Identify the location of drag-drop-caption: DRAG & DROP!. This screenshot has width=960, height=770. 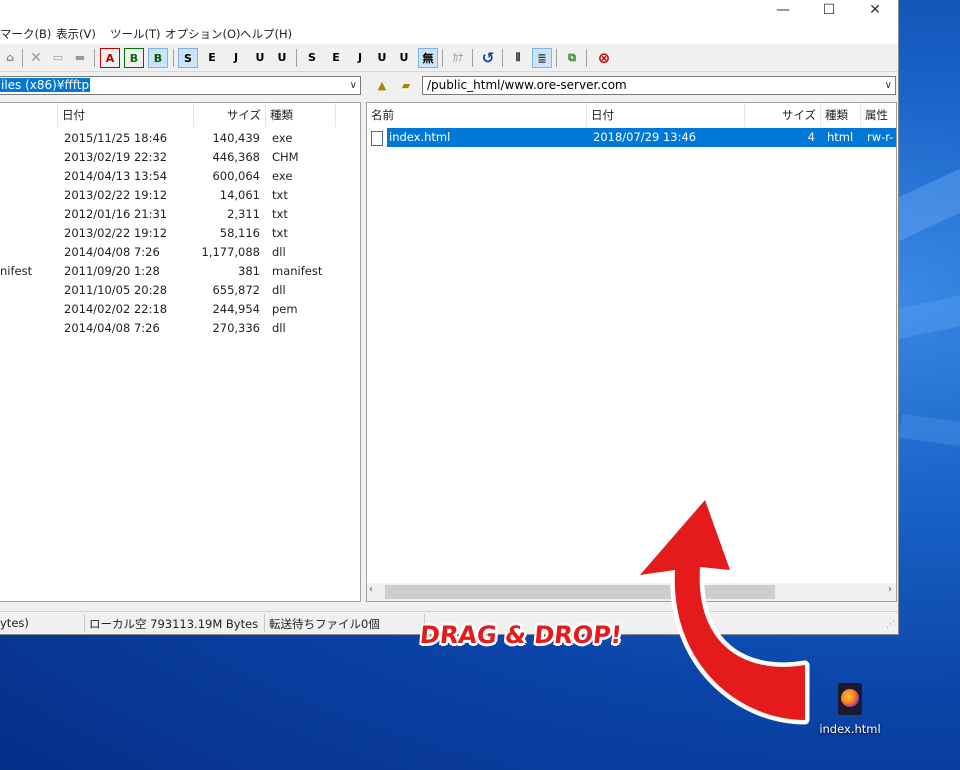
(521, 635).